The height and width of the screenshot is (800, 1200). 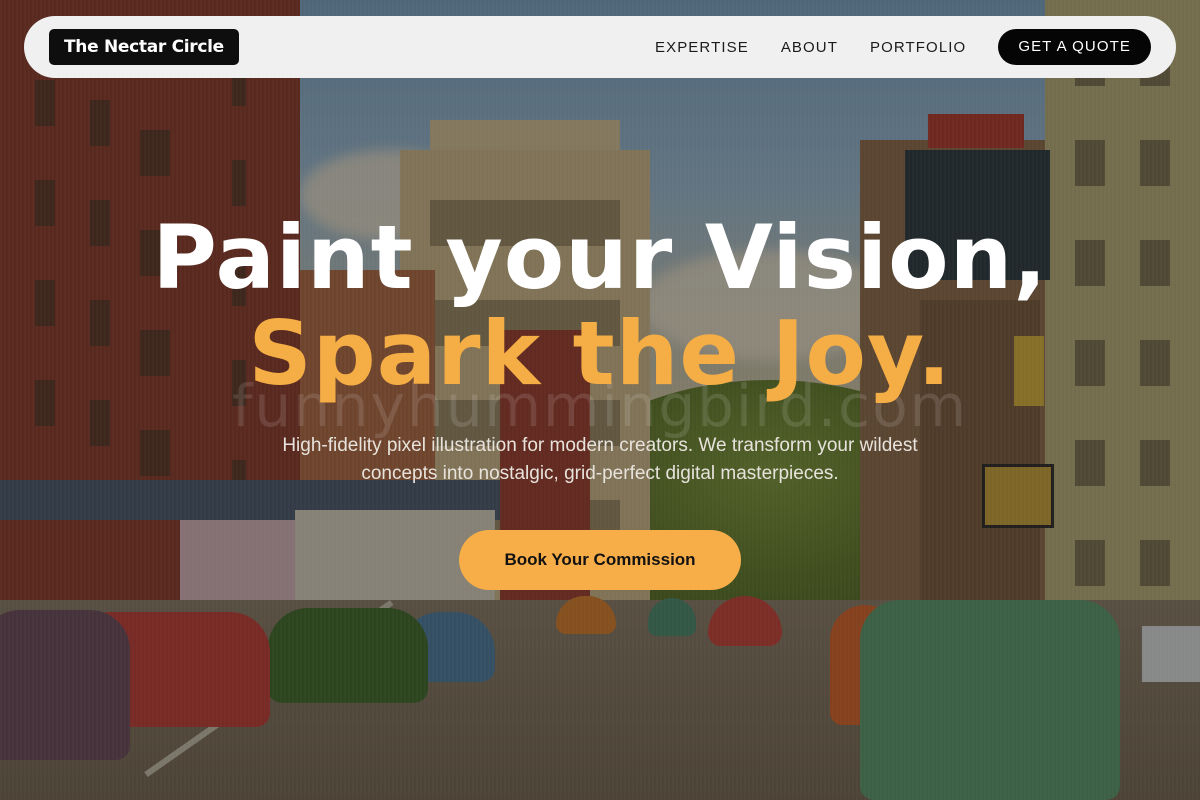 I want to click on get-a-quote-button: GET A QUOTE, so click(x=1074, y=47).